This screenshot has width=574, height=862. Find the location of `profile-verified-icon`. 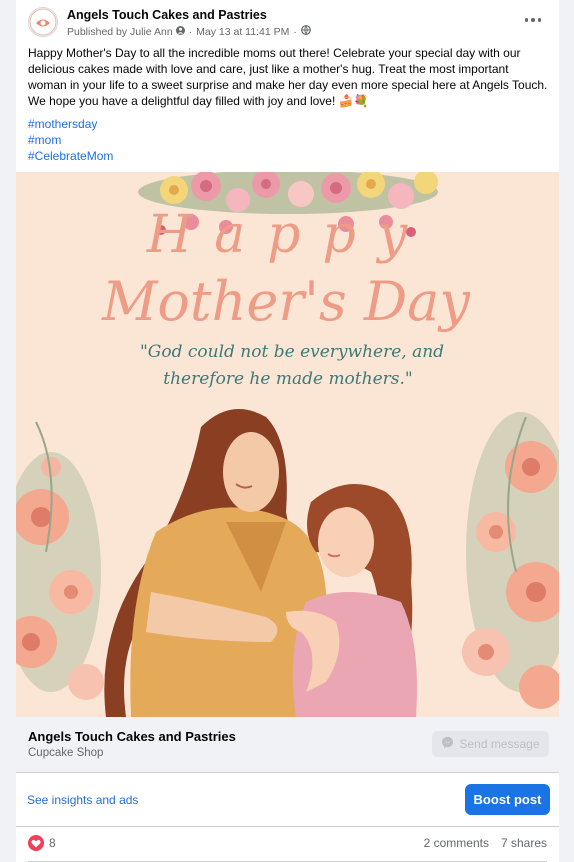

profile-verified-icon is located at coordinates (180, 31).